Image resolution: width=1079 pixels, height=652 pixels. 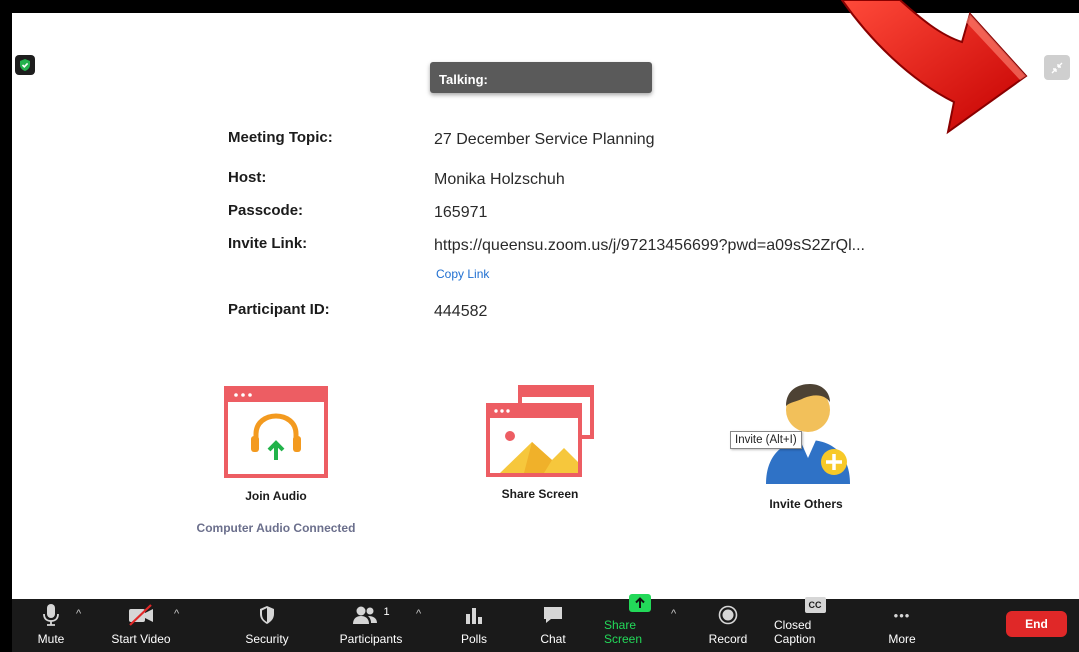 I want to click on security-button: Security, so click(x=267, y=625).